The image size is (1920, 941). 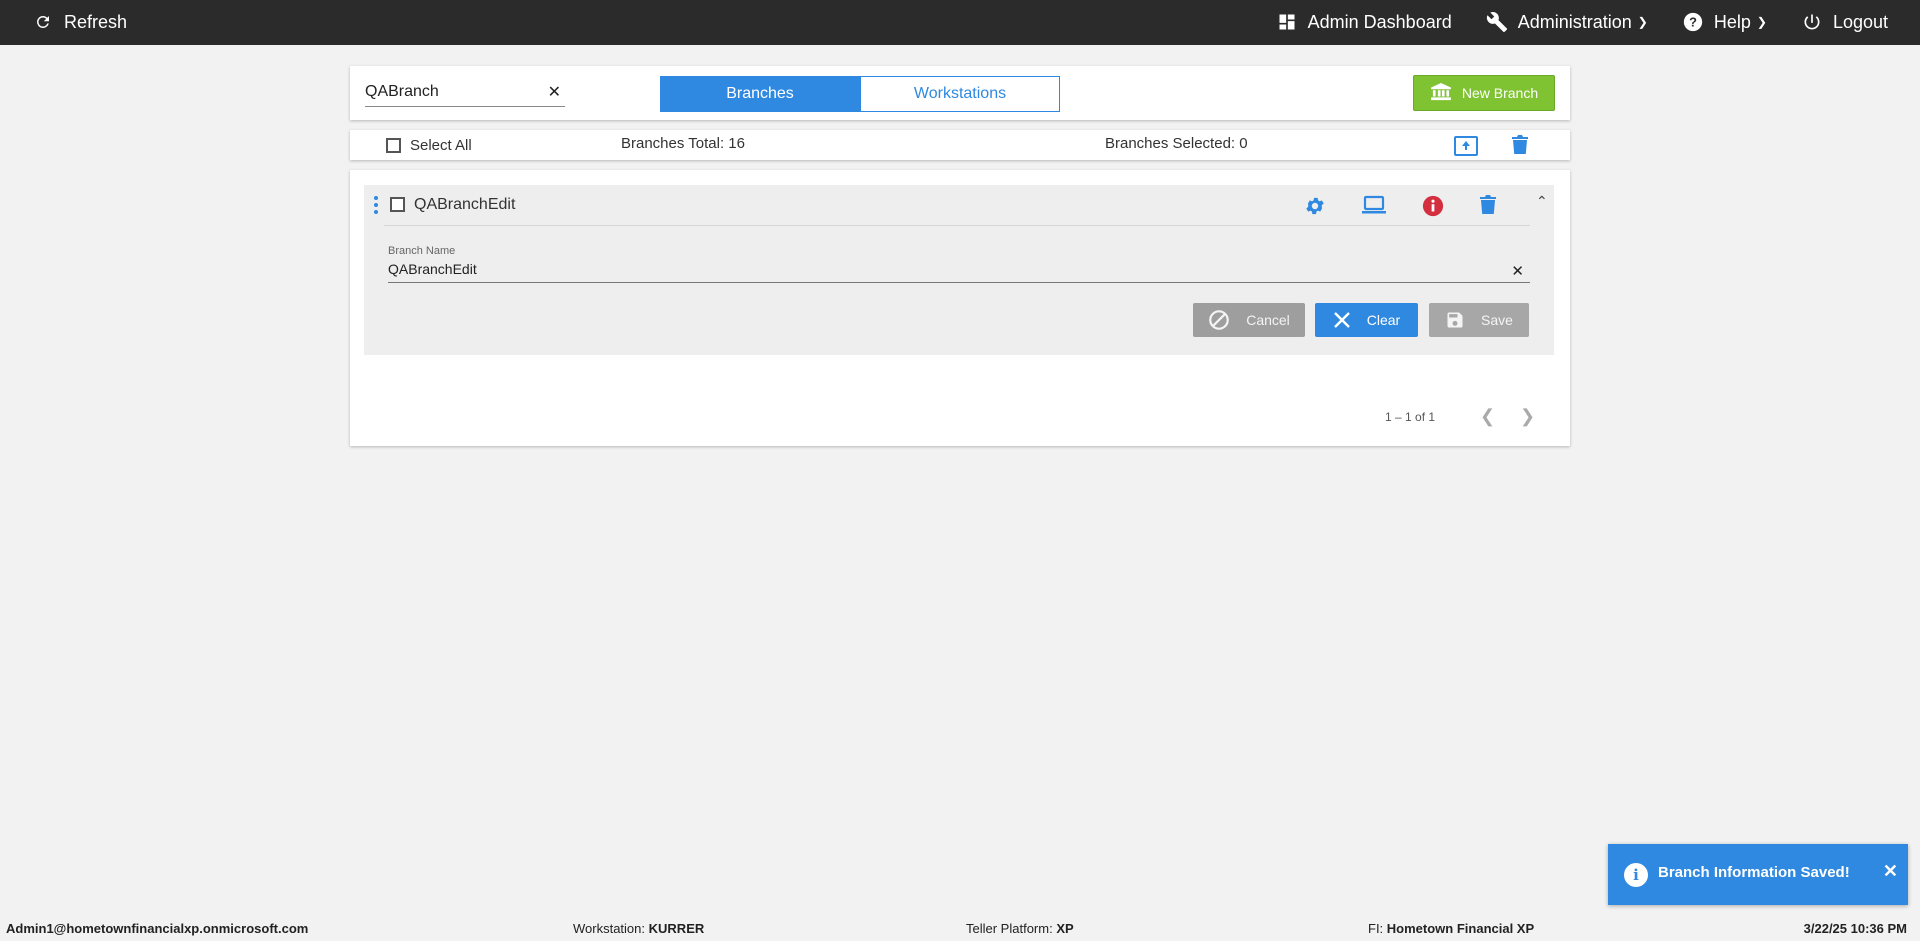 What do you see at coordinates (441, 145) in the screenshot?
I see `select-all-label: Select All` at bounding box center [441, 145].